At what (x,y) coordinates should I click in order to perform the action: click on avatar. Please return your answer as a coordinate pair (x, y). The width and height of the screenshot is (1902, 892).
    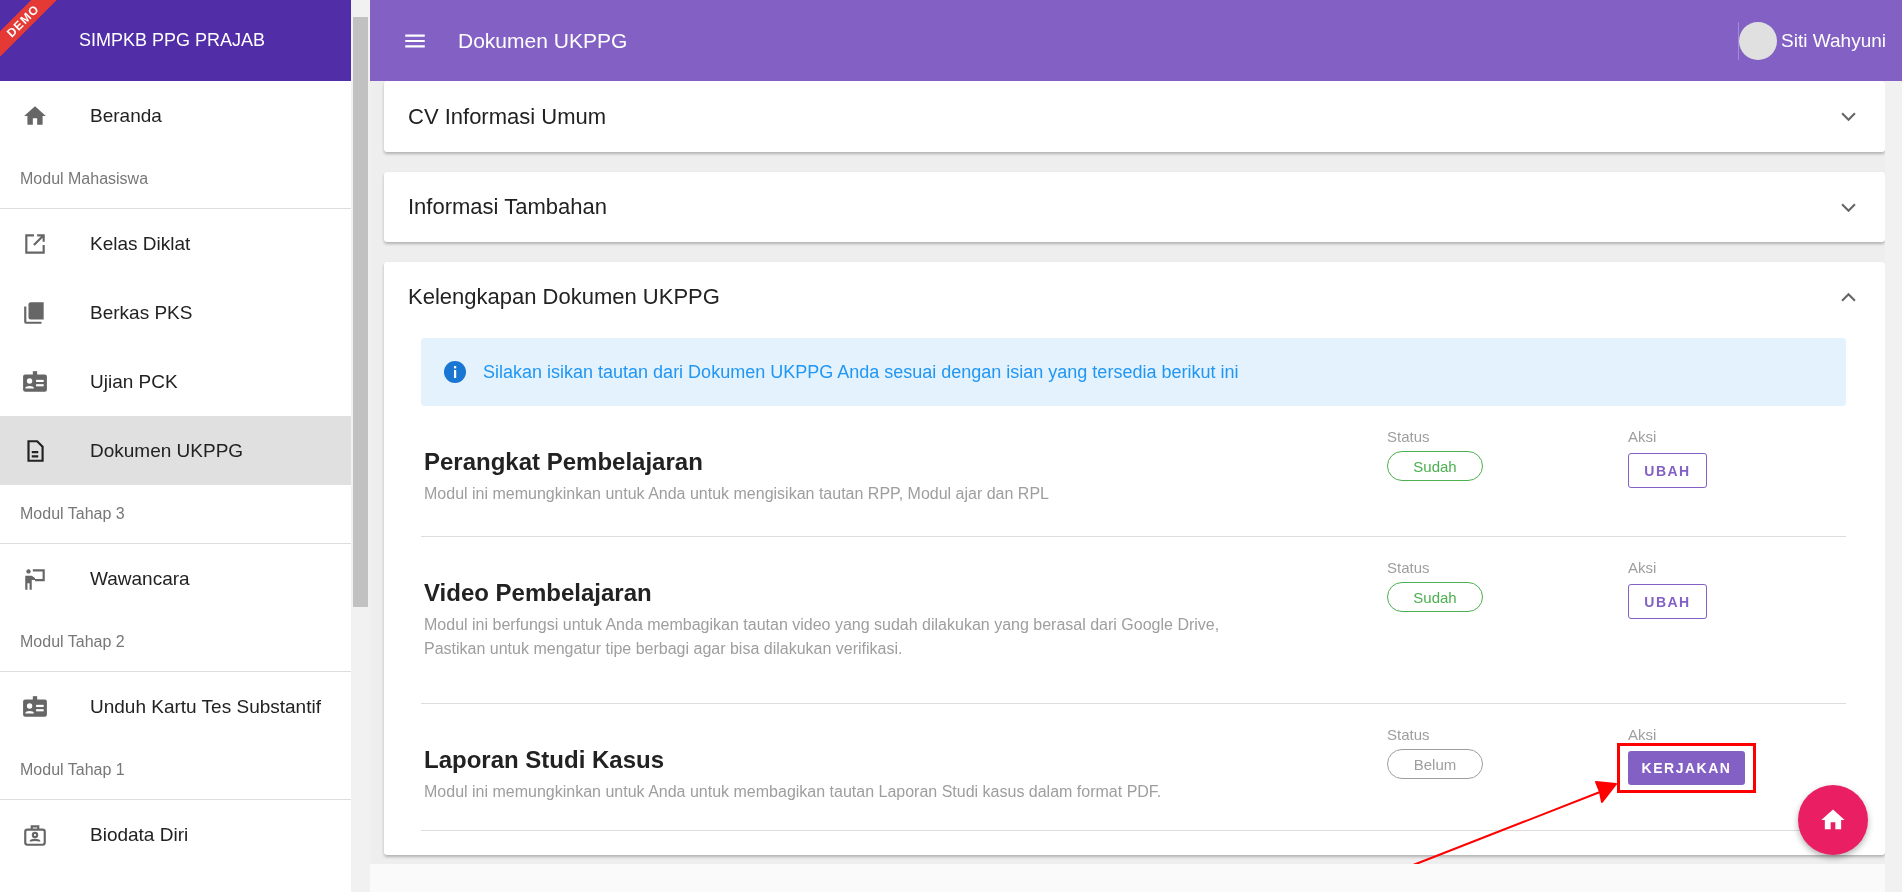
    Looking at the image, I should click on (1758, 40).